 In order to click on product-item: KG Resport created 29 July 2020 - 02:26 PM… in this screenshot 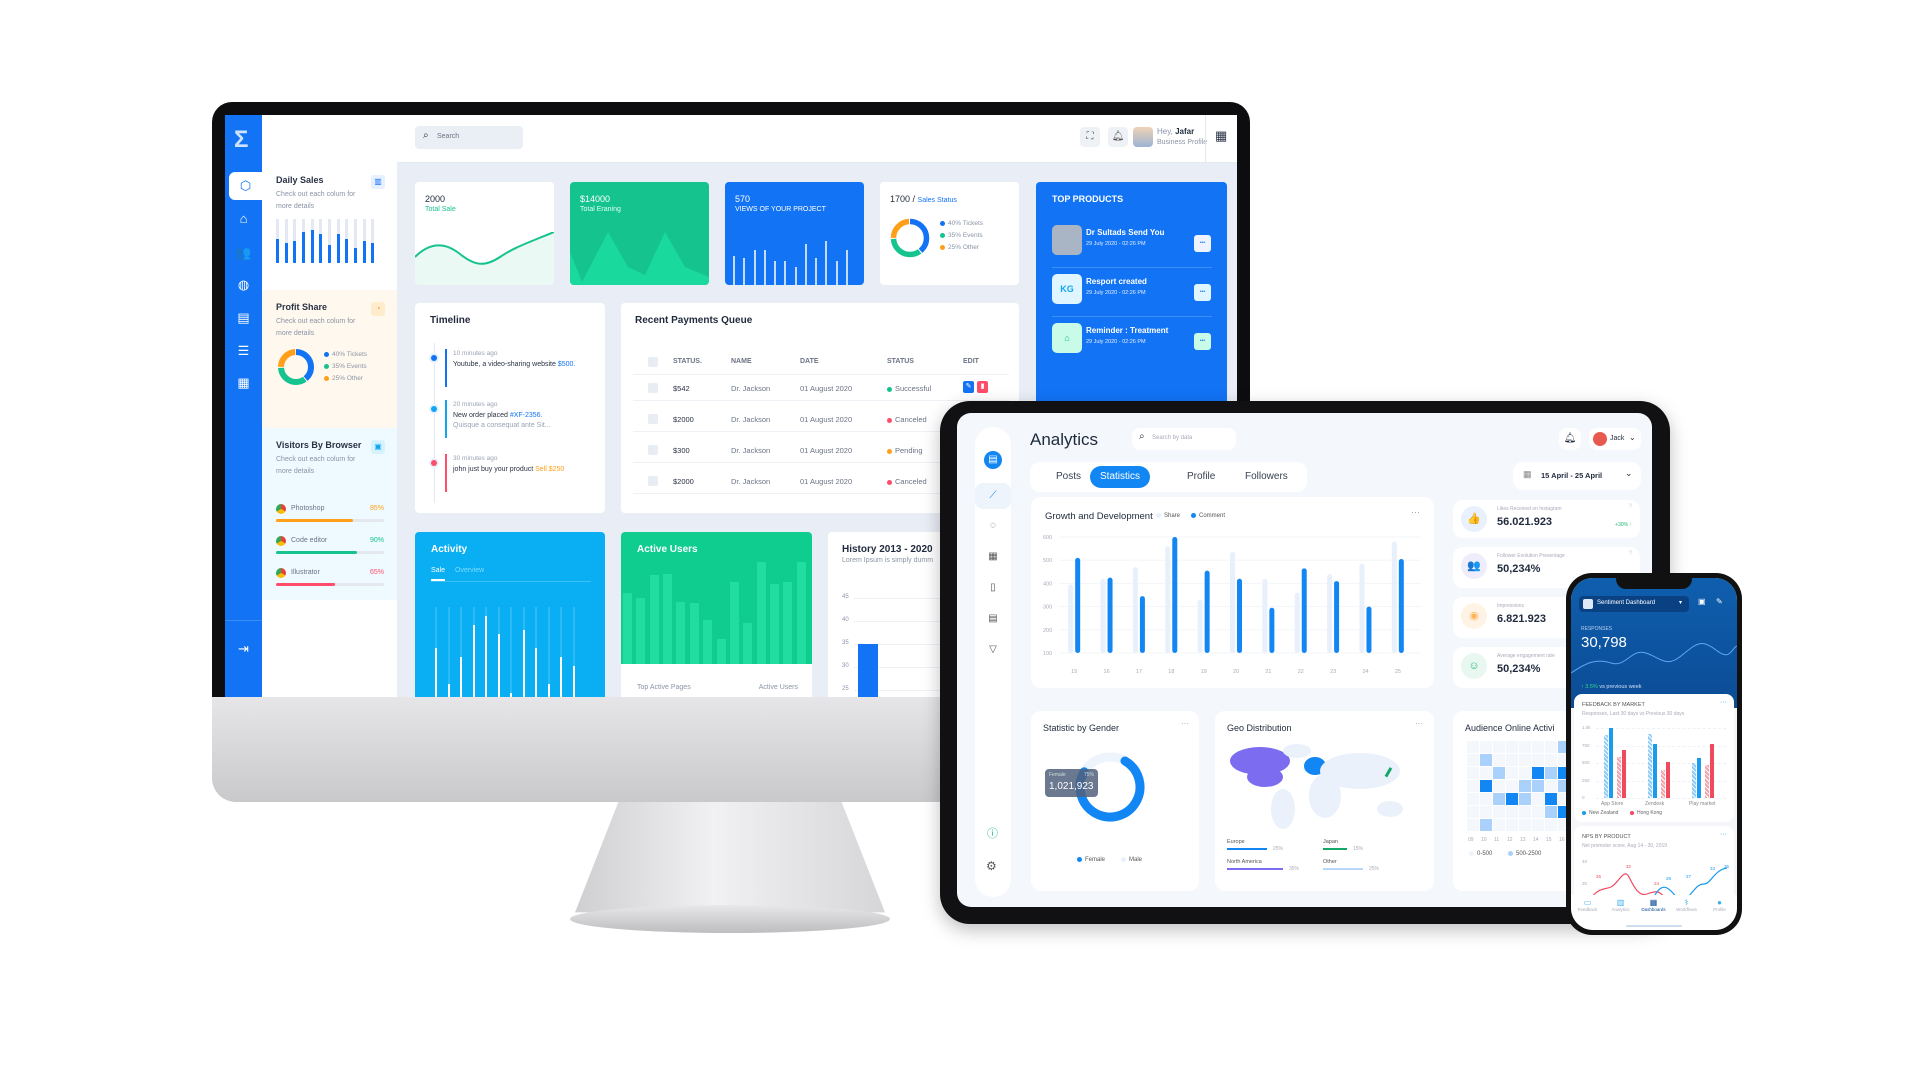, I will do `click(1132, 295)`.